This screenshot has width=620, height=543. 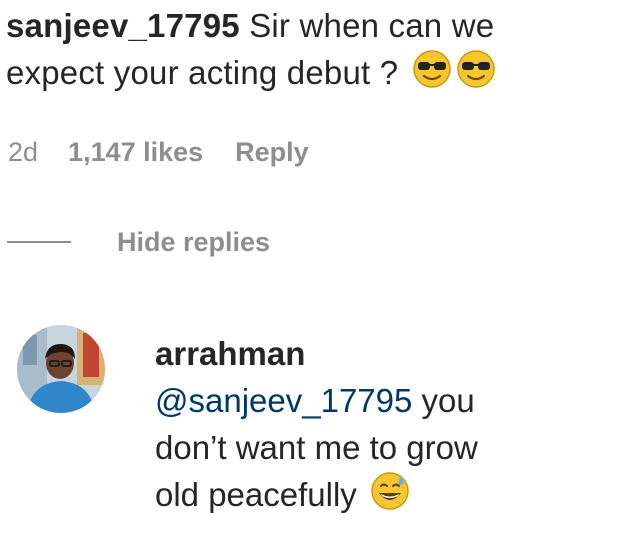 I want to click on hide-replies-divider, so click(x=39, y=242).